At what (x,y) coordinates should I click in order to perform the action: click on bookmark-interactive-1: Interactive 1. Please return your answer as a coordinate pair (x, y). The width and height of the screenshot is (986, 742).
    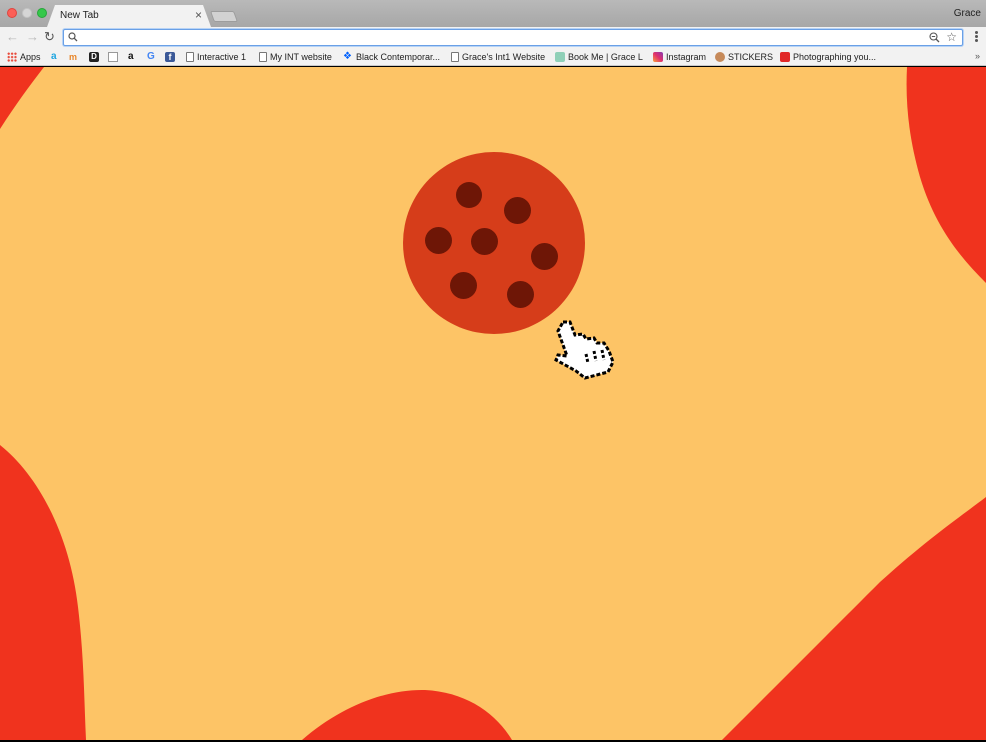
    Looking at the image, I should click on (216, 57).